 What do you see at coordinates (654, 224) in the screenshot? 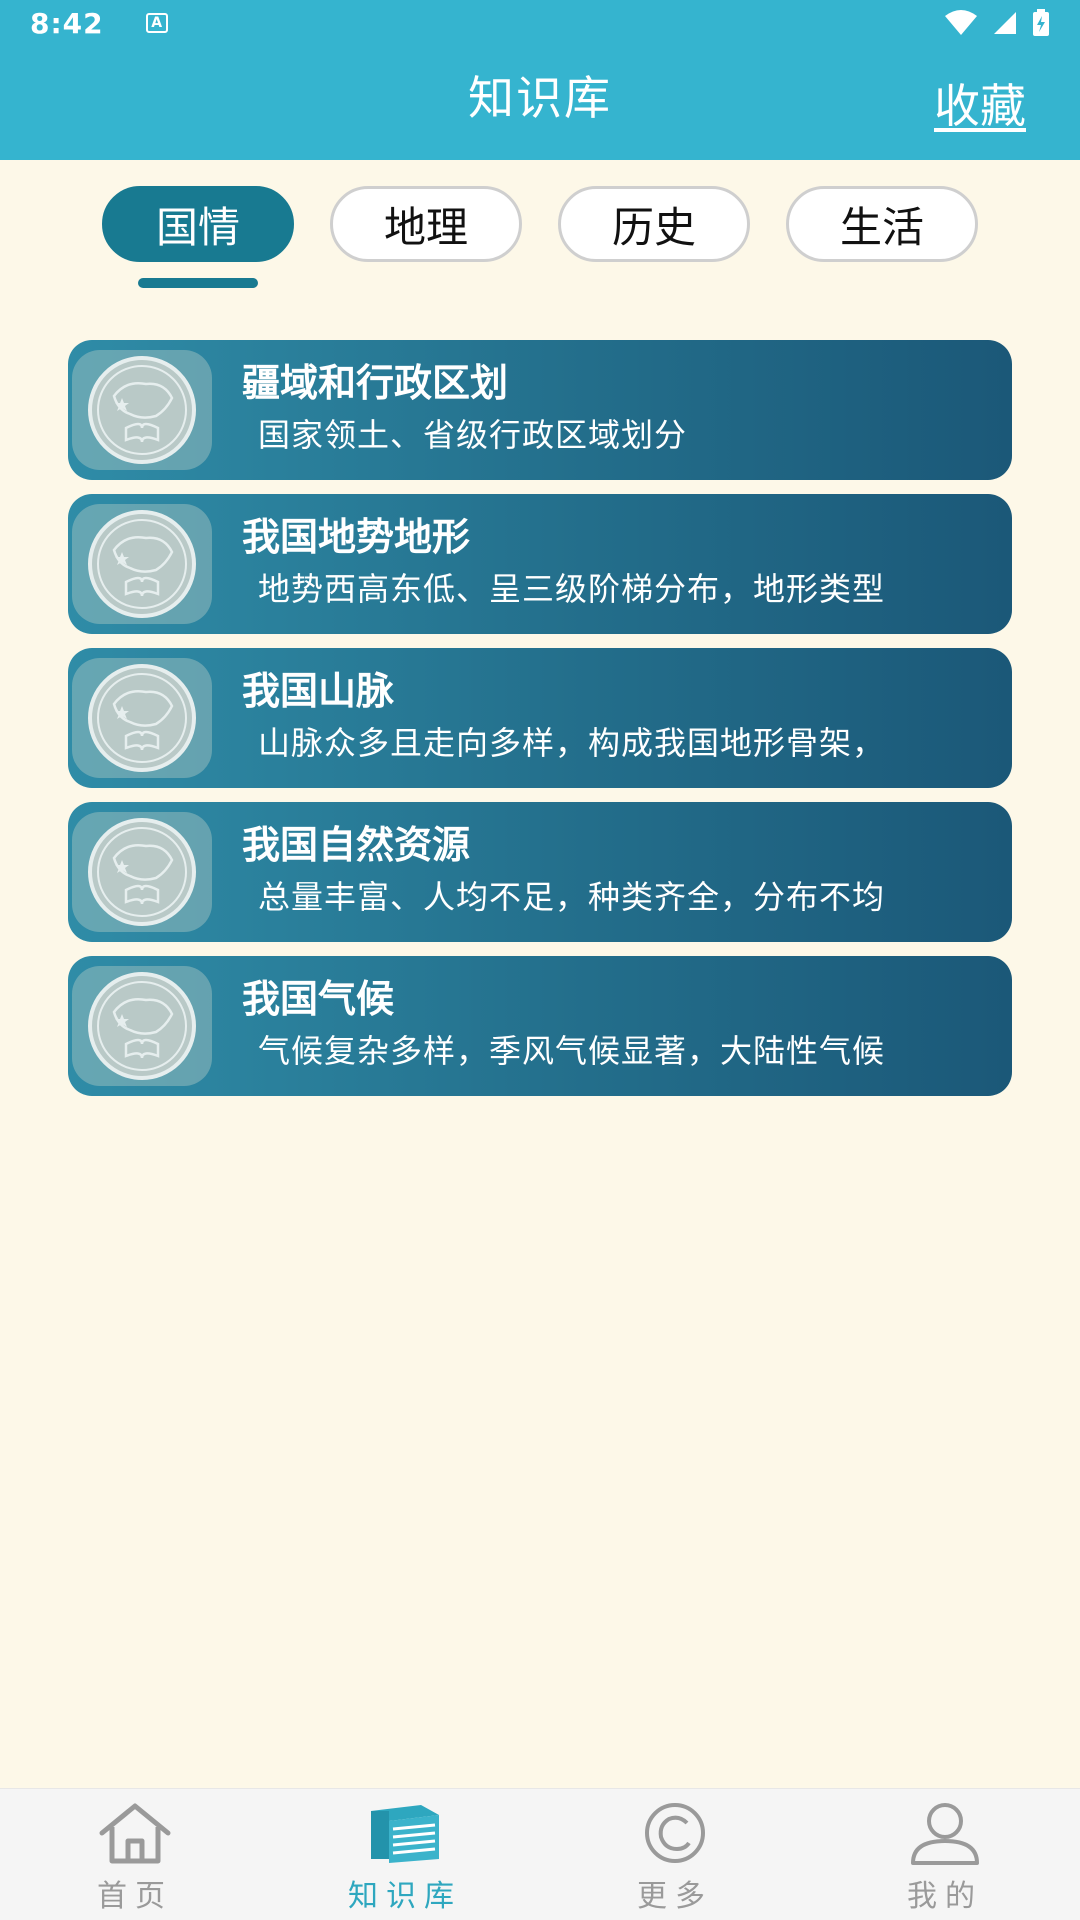
I see `tab-lishi: 历史` at bounding box center [654, 224].